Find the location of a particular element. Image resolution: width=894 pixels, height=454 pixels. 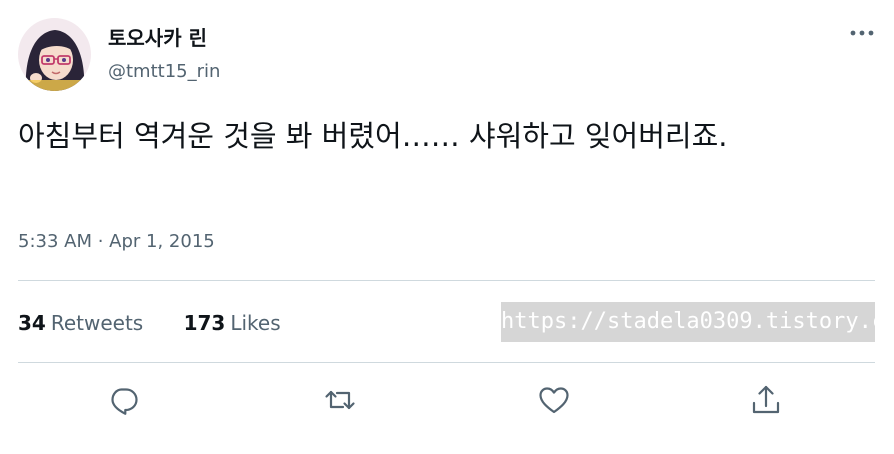

avatar-image is located at coordinates (54, 54).